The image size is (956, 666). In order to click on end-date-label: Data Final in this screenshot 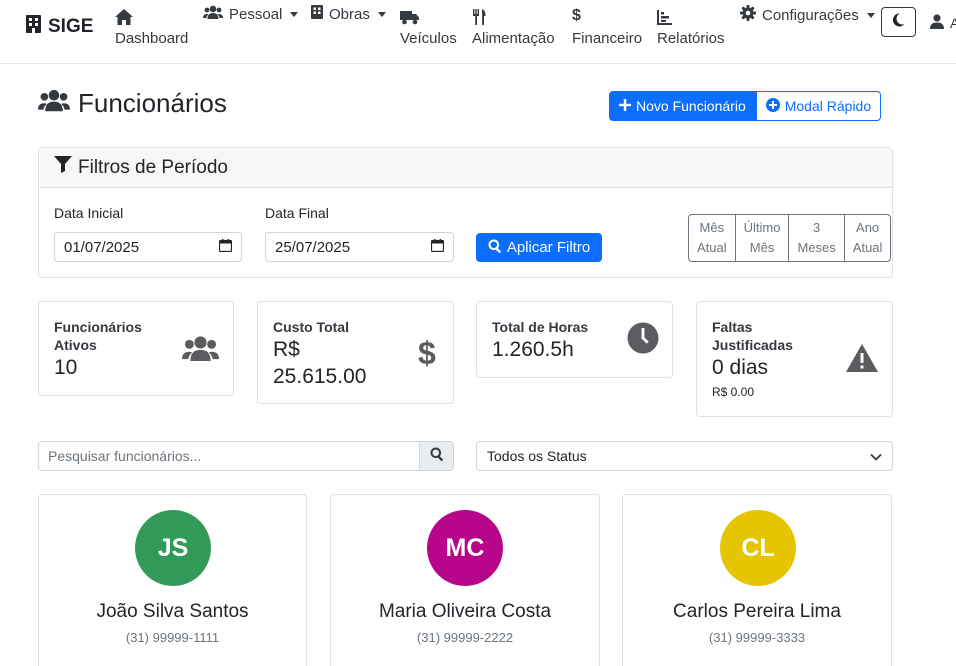, I will do `click(297, 213)`.